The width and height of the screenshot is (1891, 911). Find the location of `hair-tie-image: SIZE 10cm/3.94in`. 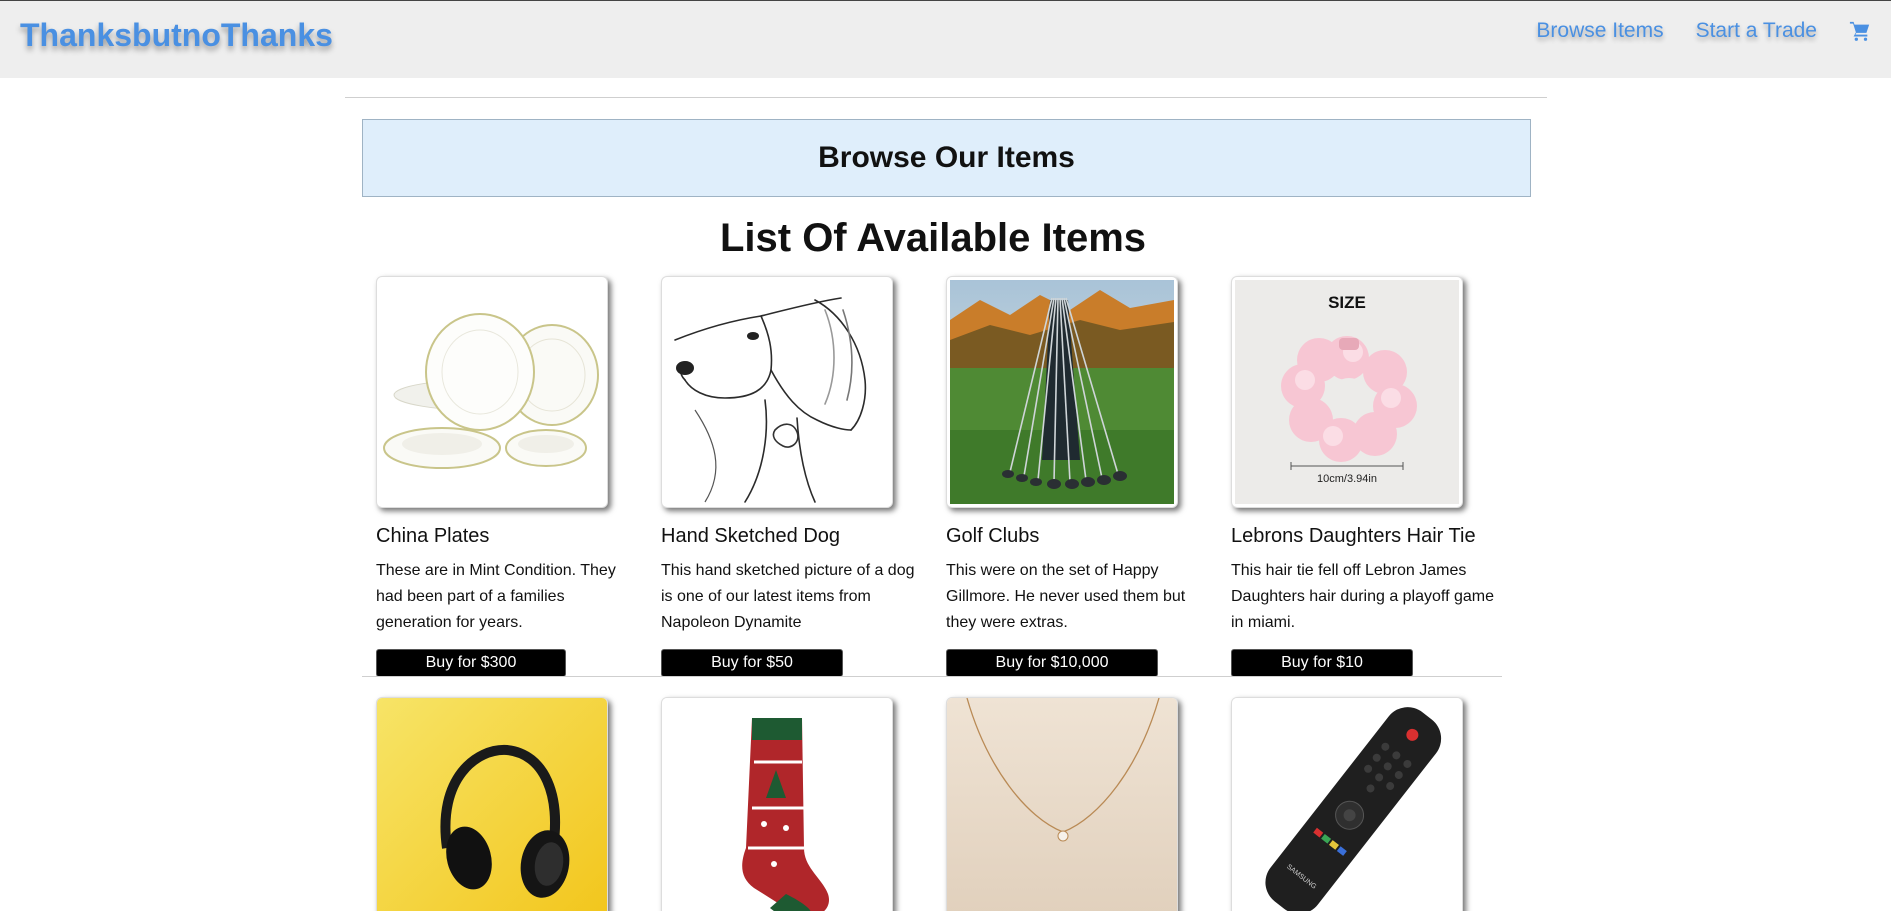

hair-tie-image: SIZE 10cm/3.94in is located at coordinates (1347, 392).